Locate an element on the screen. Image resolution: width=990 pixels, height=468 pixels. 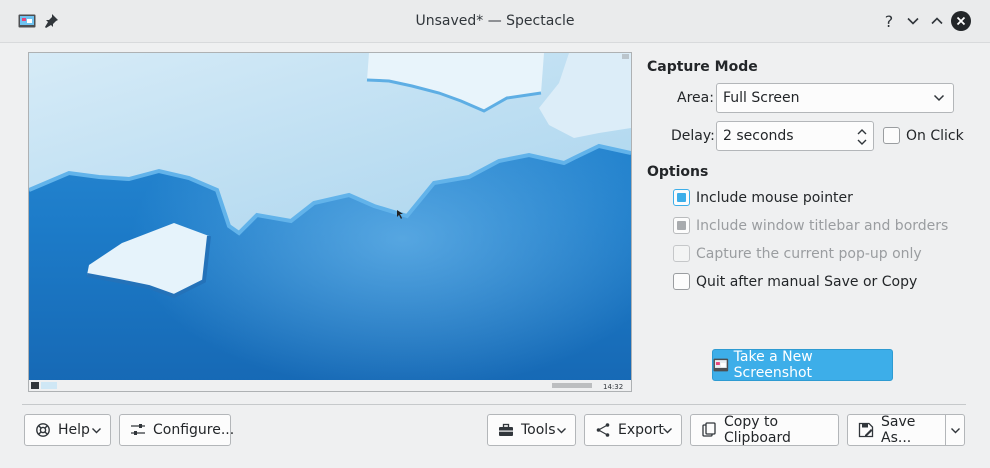
option-label: Capture the current pop-up only is located at coordinates (809, 253).